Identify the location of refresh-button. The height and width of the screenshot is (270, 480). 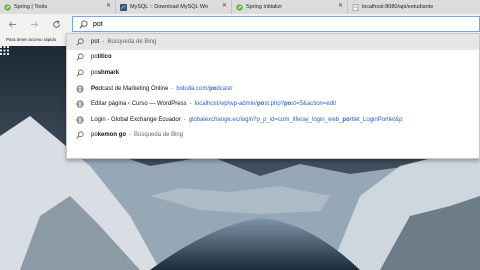
(56, 24).